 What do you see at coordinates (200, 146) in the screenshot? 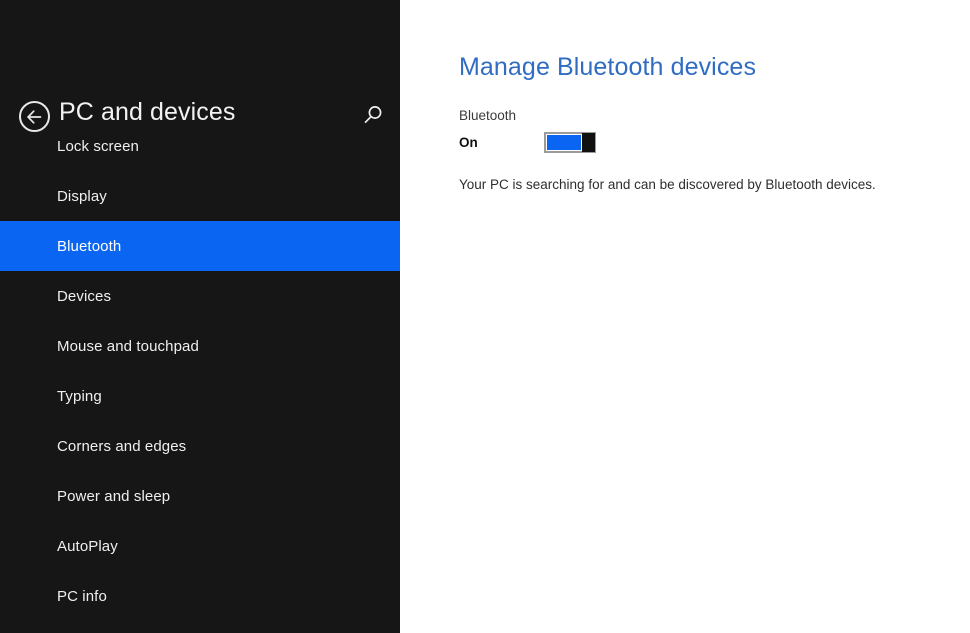
I see `sidebar-item-lock-screen: Lock screen` at bounding box center [200, 146].